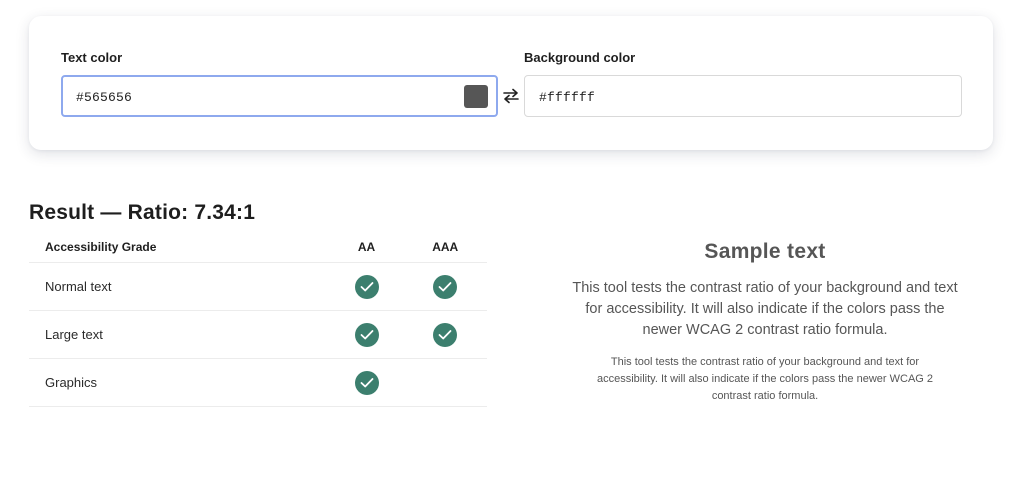 This screenshot has width=1024, height=492. What do you see at coordinates (445, 382) in the screenshot?
I see `graphics-aaa-empty-cell` at bounding box center [445, 382].